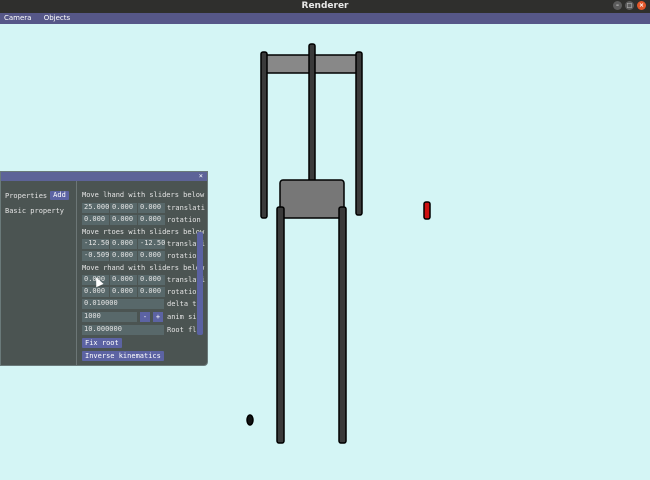 The width and height of the screenshot is (650, 480). Describe the element at coordinates (123, 304) in the screenshot. I see `delta-t-field: 0.010000` at that location.